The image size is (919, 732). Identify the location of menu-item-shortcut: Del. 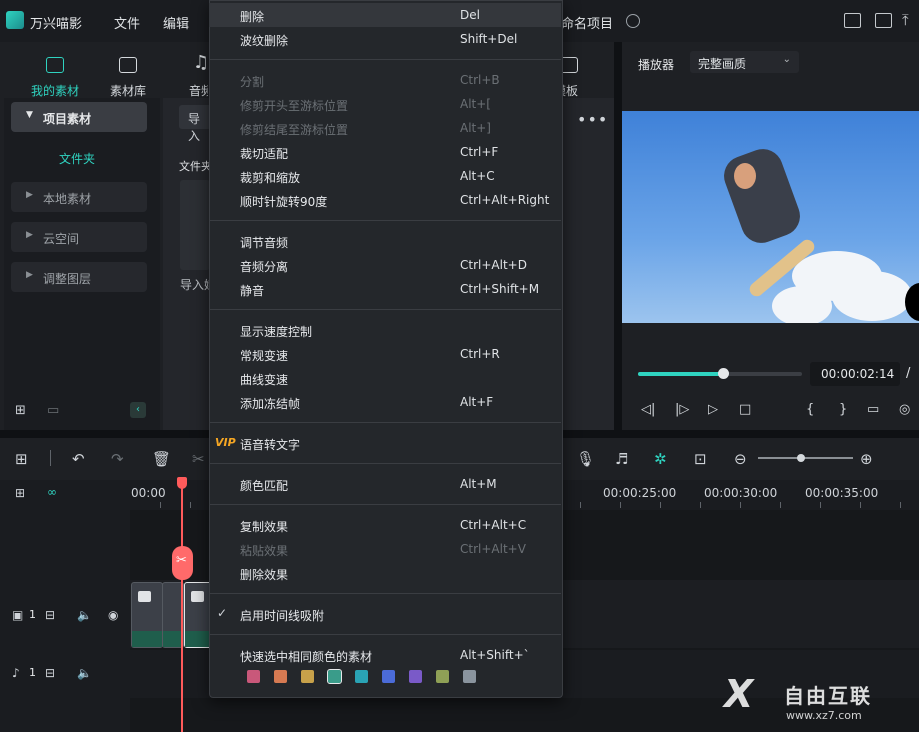
(470, 15).